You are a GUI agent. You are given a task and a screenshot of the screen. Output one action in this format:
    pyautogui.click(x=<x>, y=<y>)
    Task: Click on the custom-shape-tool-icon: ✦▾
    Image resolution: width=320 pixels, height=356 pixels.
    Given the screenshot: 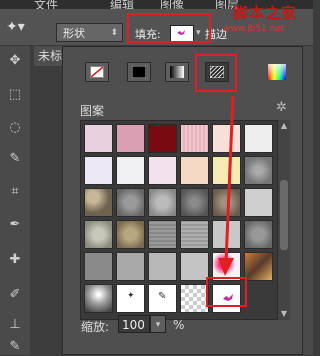 What is the action you would take?
    pyautogui.click(x=18, y=29)
    